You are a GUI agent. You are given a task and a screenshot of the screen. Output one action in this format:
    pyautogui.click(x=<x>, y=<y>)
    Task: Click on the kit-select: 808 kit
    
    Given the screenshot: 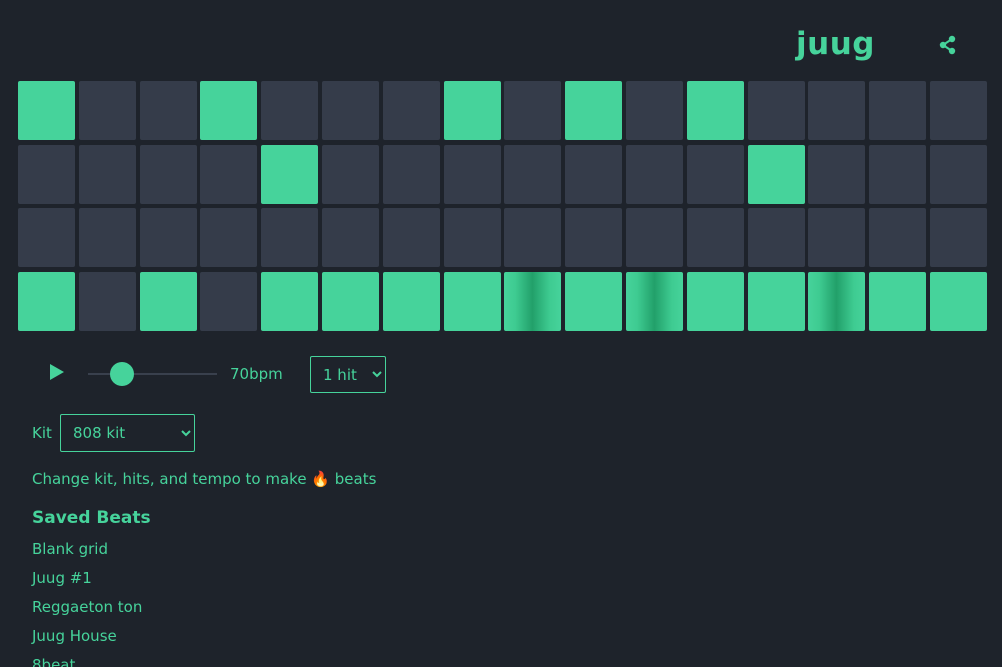 What is the action you would take?
    pyautogui.click(x=127, y=433)
    